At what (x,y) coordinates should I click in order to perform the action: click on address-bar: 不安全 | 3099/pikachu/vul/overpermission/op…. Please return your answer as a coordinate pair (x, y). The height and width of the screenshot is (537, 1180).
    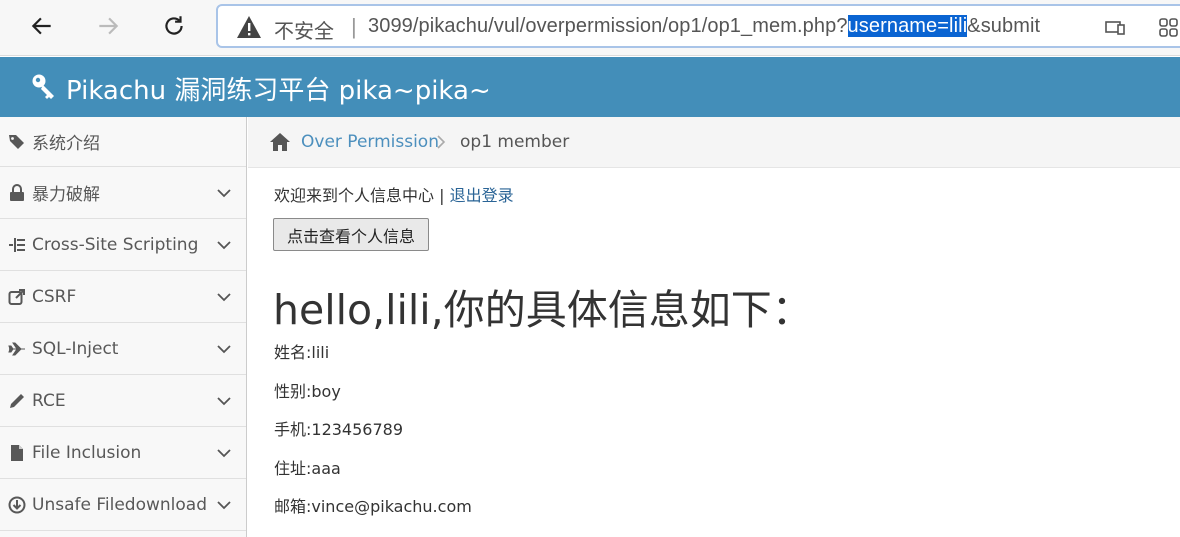
    Looking at the image, I should click on (698, 26).